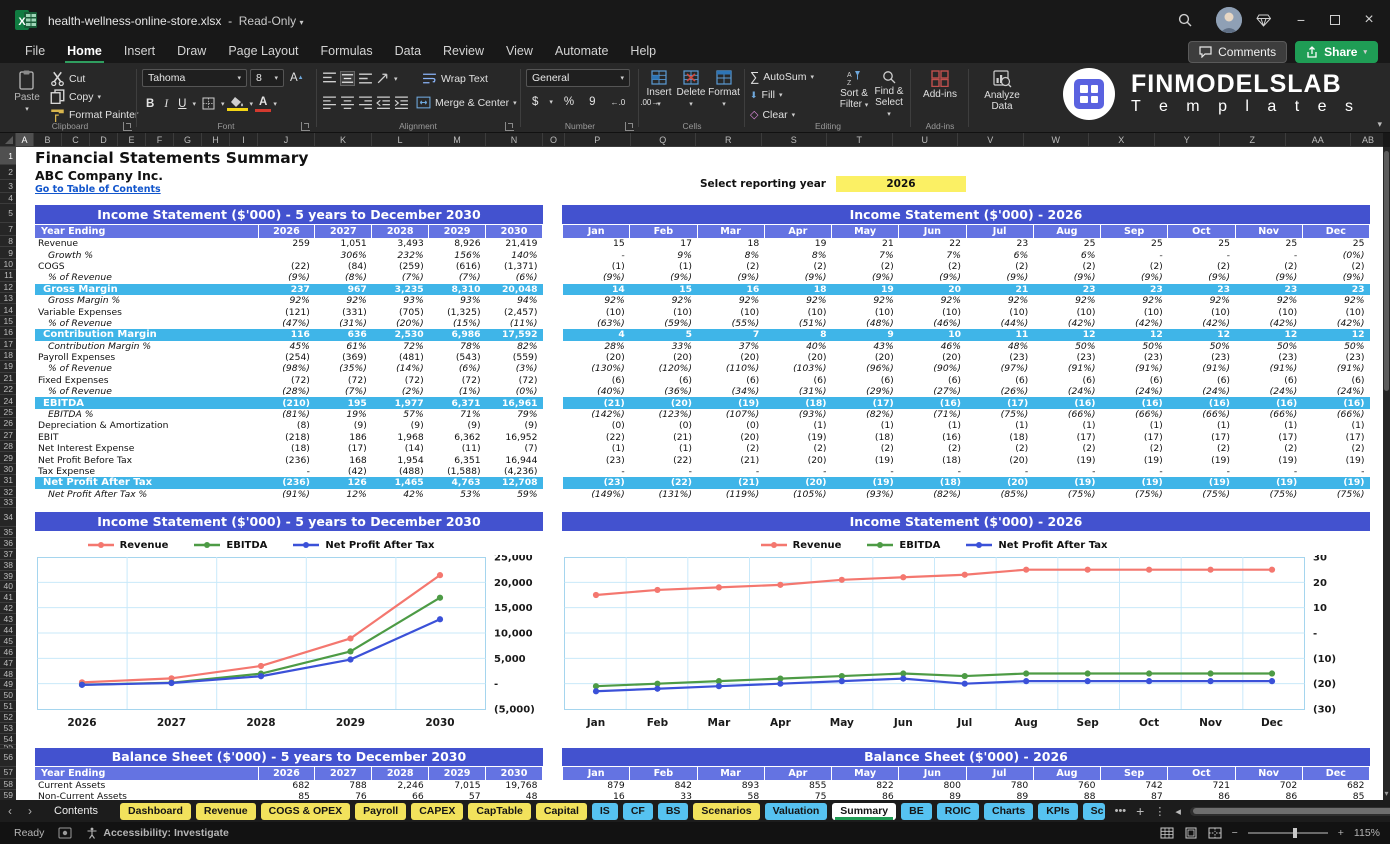 The height and width of the screenshot is (844, 1390). Describe the element at coordinates (286, 795) in the screenshot. I see `value-cell: 85` at that location.